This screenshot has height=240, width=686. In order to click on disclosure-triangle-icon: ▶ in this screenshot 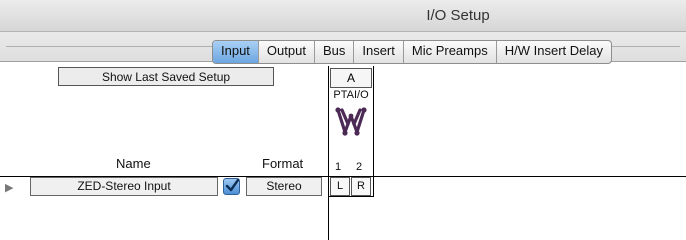, I will do `click(9, 187)`.